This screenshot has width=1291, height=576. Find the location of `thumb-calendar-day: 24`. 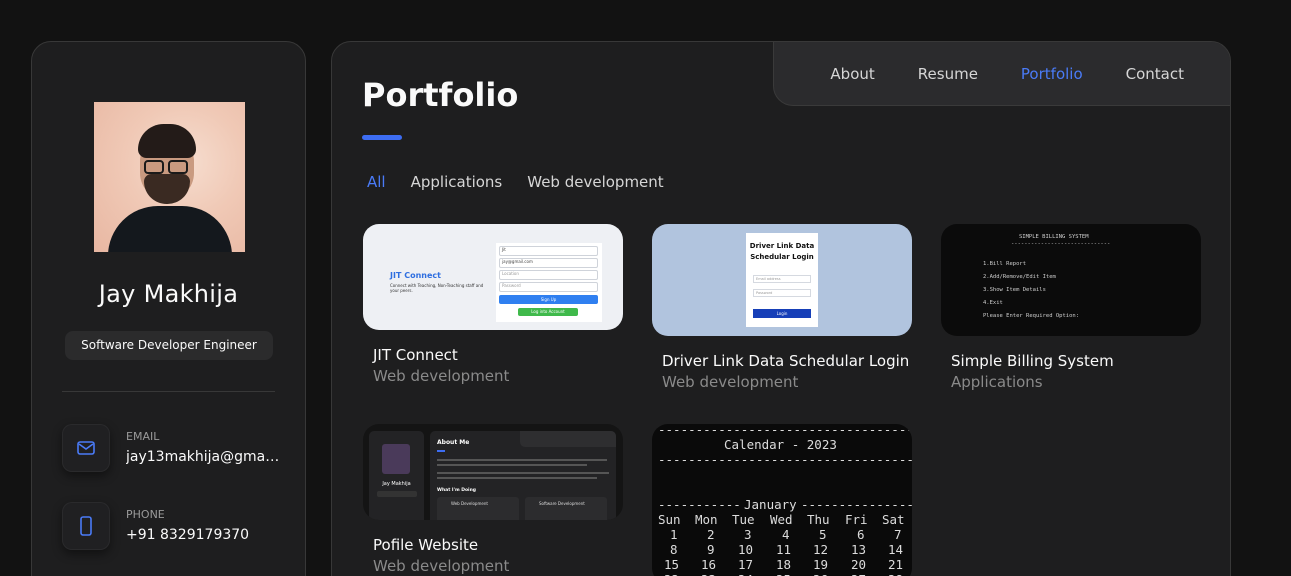

thumb-calendar-day: 24 is located at coordinates (745, 574).